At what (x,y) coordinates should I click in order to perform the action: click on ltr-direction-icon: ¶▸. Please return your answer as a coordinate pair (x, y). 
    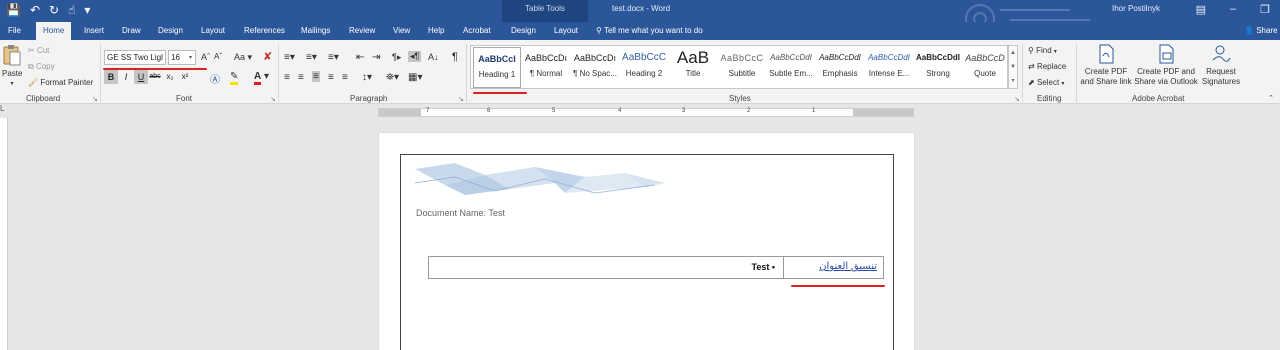
    Looking at the image, I should click on (396, 57).